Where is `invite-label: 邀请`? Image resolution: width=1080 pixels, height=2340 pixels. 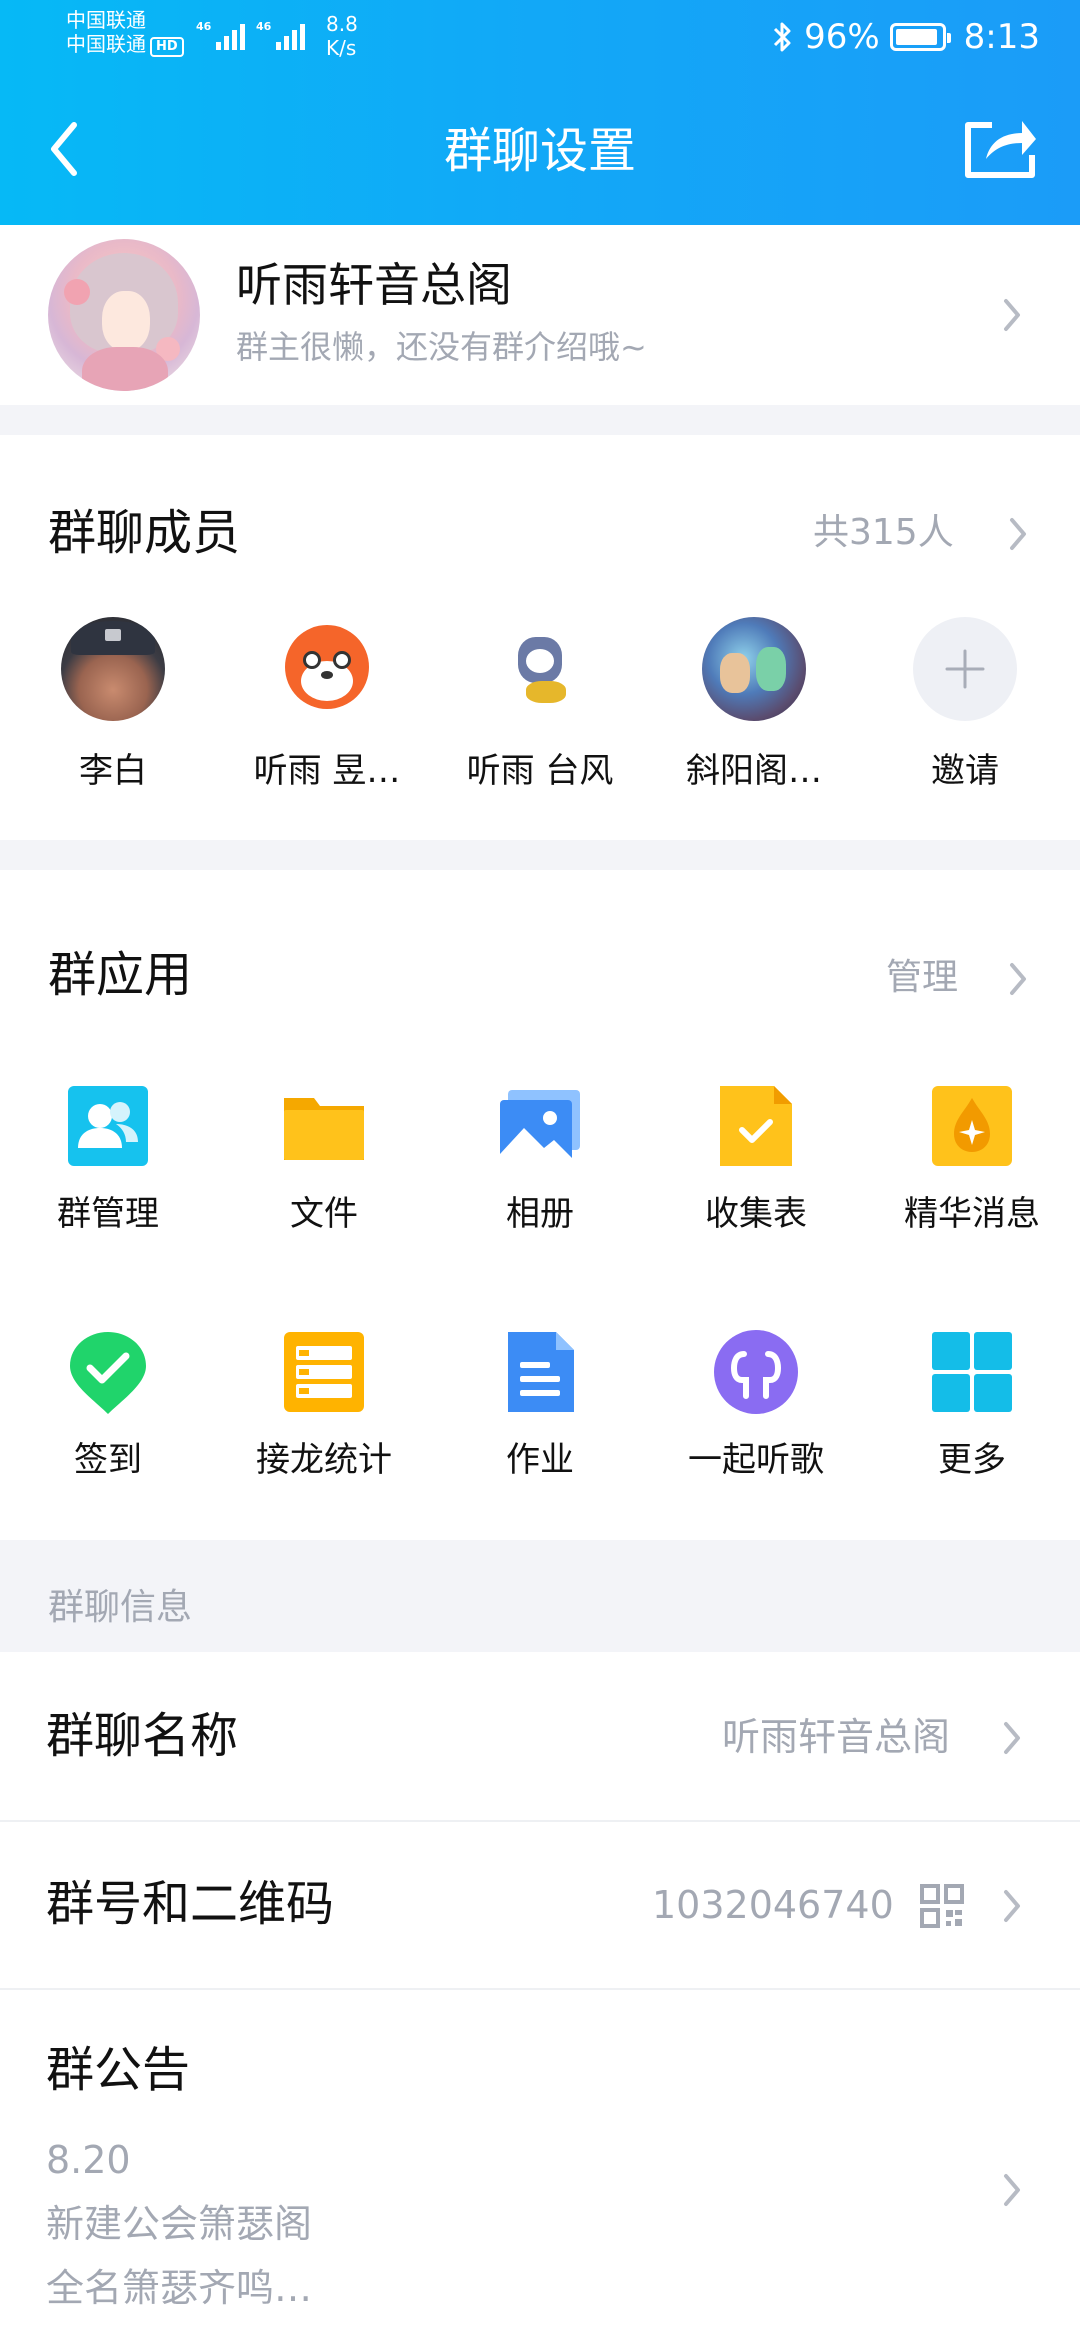 invite-label: 邀请 is located at coordinates (965, 771).